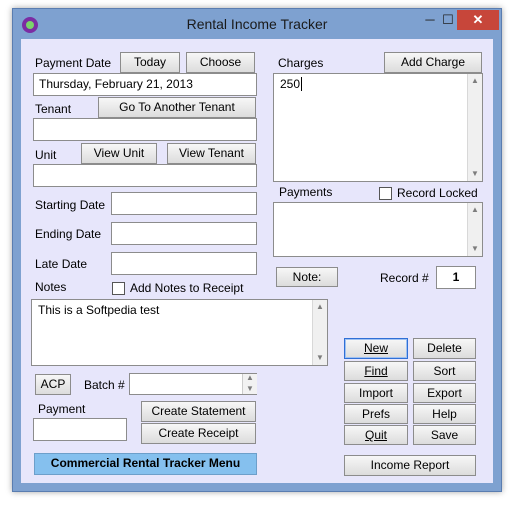 Image resolution: width=523 pixels, height=510 pixels. Describe the element at coordinates (376, 371) in the screenshot. I see `find-button: Find` at that location.